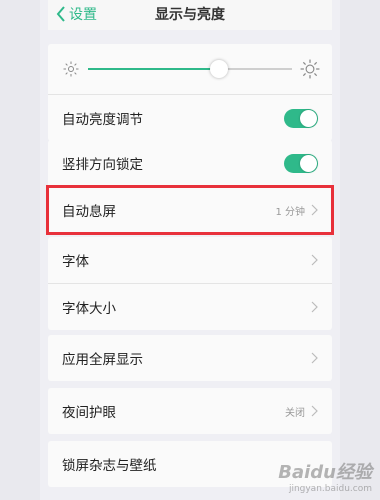 The width and height of the screenshot is (380, 500). What do you see at coordinates (89, 413) in the screenshot?
I see `night-mode-label: 夜间护眼` at bounding box center [89, 413].